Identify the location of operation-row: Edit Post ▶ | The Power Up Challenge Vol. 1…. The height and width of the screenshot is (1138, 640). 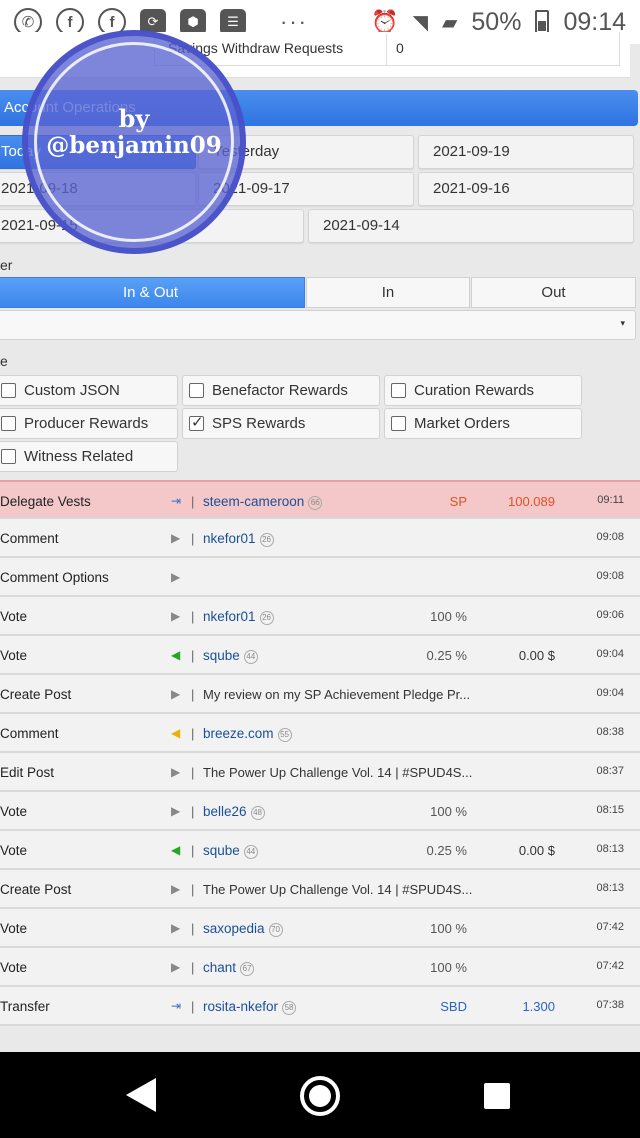
(320, 772).